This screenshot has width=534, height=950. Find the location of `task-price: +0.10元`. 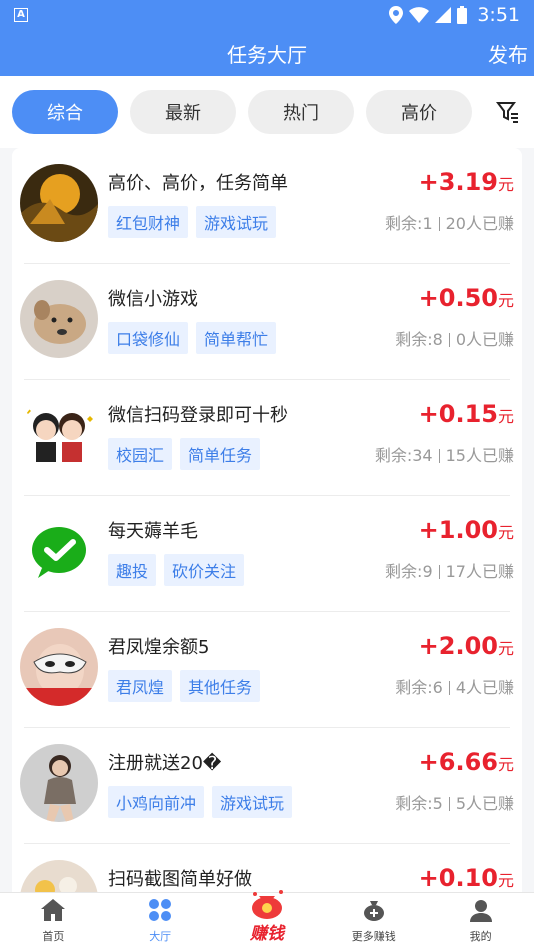

task-price: +0.10元 is located at coordinates (466, 878).